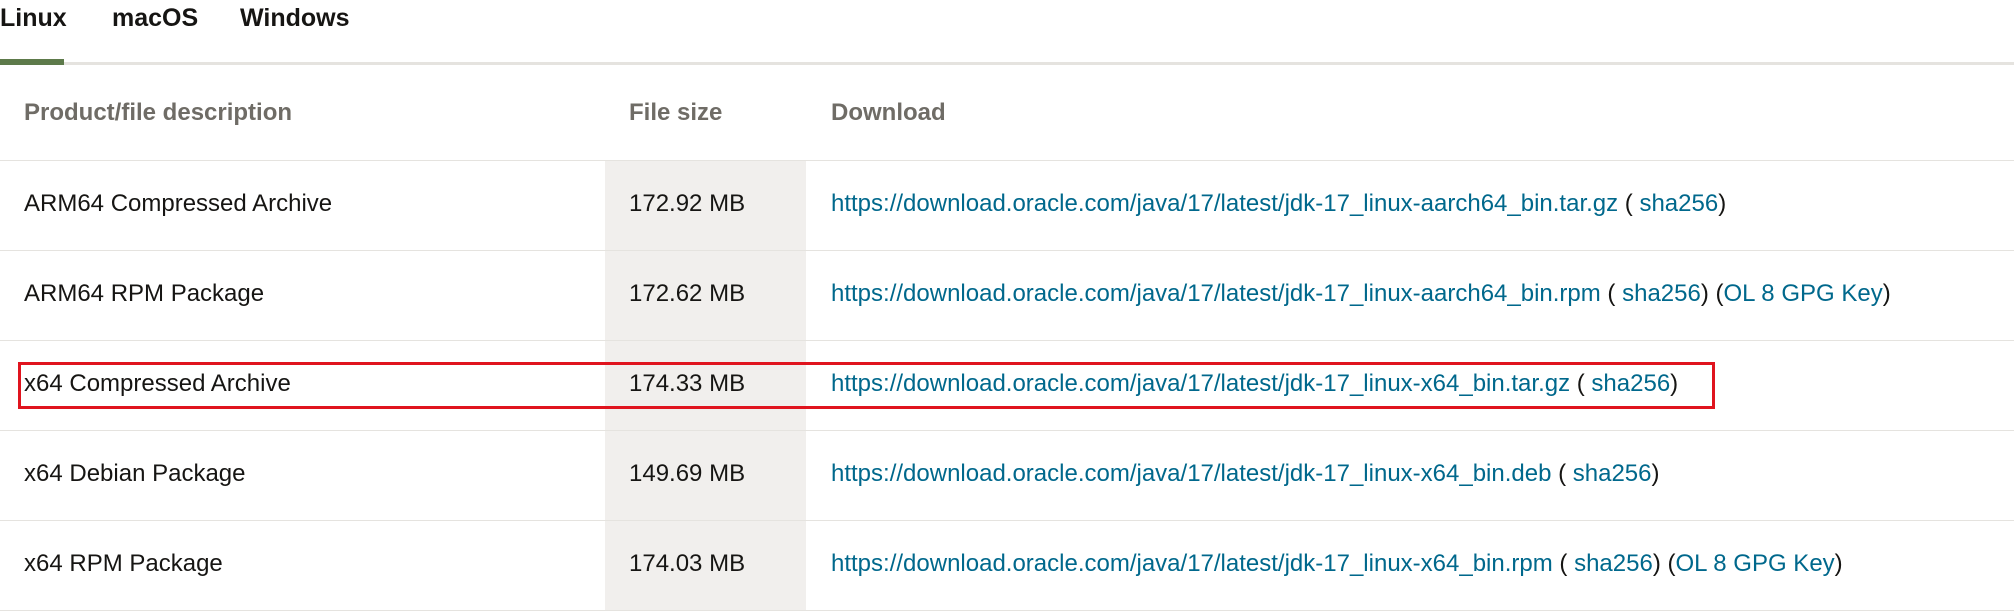  Describe the element at coordinates (135, 473) in the screenshot. I see `row-description: x64 Debian Package` at that location.